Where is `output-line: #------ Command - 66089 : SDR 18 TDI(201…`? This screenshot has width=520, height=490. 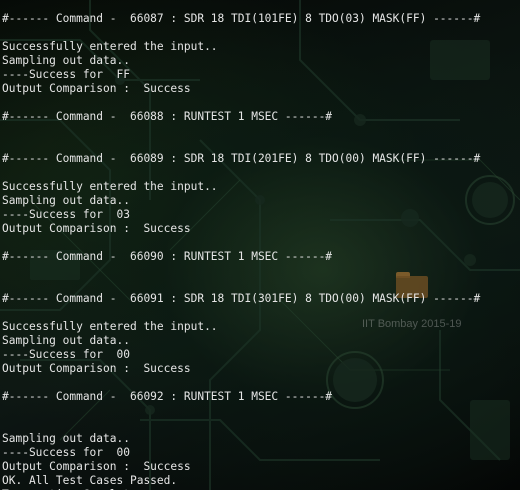
output-line: #------ Command - 66089 : SDR 18 TDI(201… is located at coordinates (241, 158).